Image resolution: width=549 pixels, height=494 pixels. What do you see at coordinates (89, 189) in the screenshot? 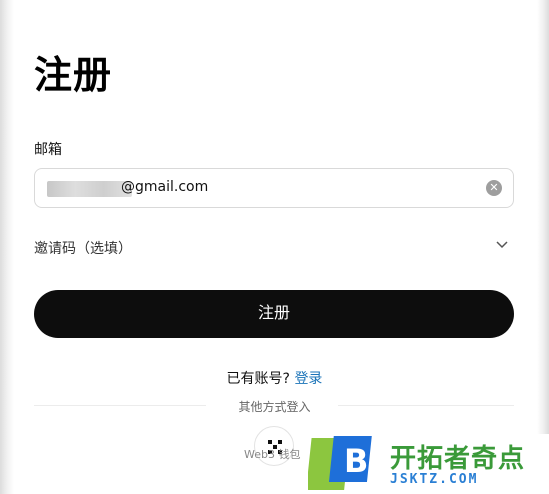
I see `email-redacted-part` at bounding box center [89, 189].